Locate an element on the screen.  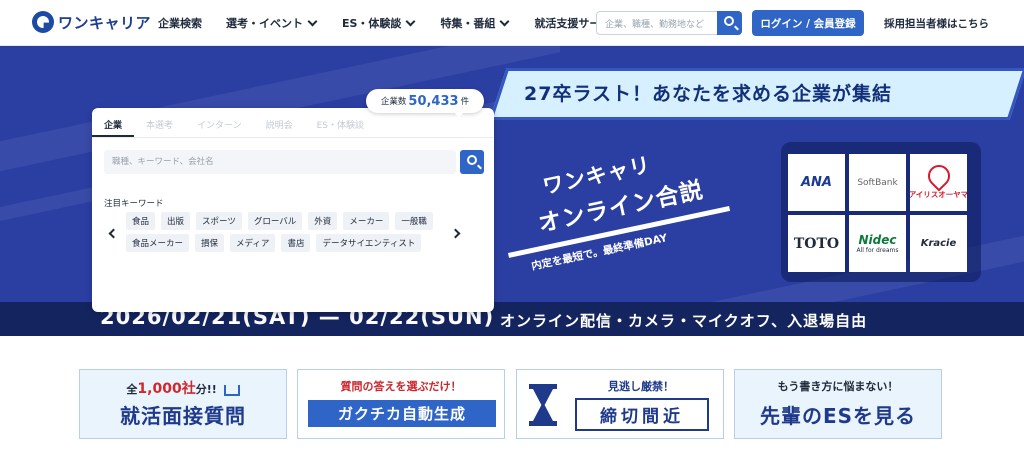
nidec-tagline: All for dreams is located at coordinates (877, 250).